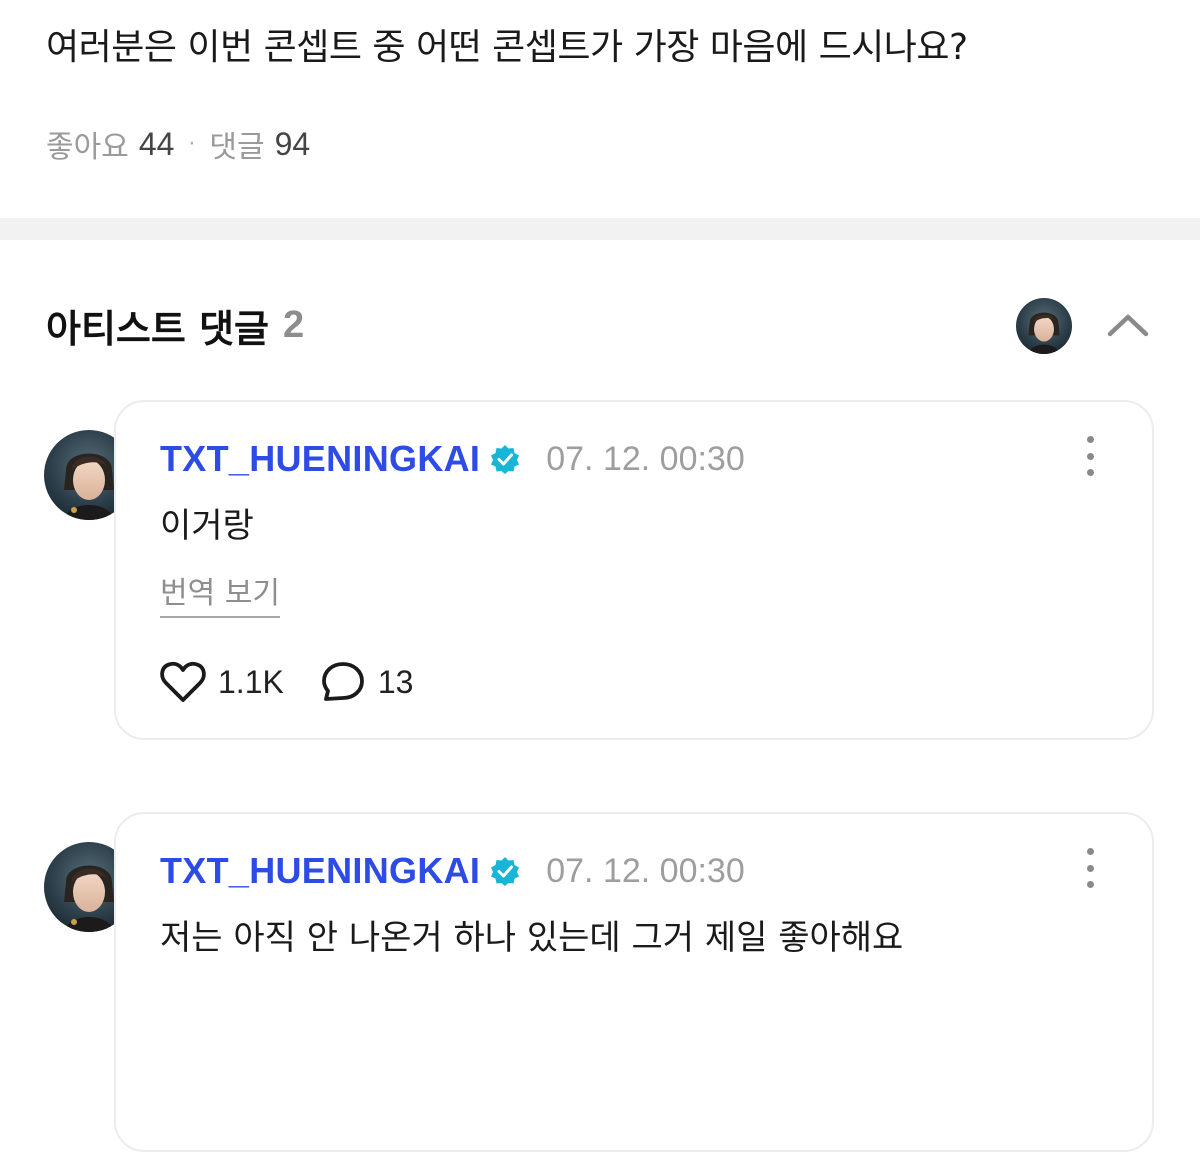 This screenshot has height=1152, width=1200. I want to click on chevron-up-icon, so click(1128, 325).